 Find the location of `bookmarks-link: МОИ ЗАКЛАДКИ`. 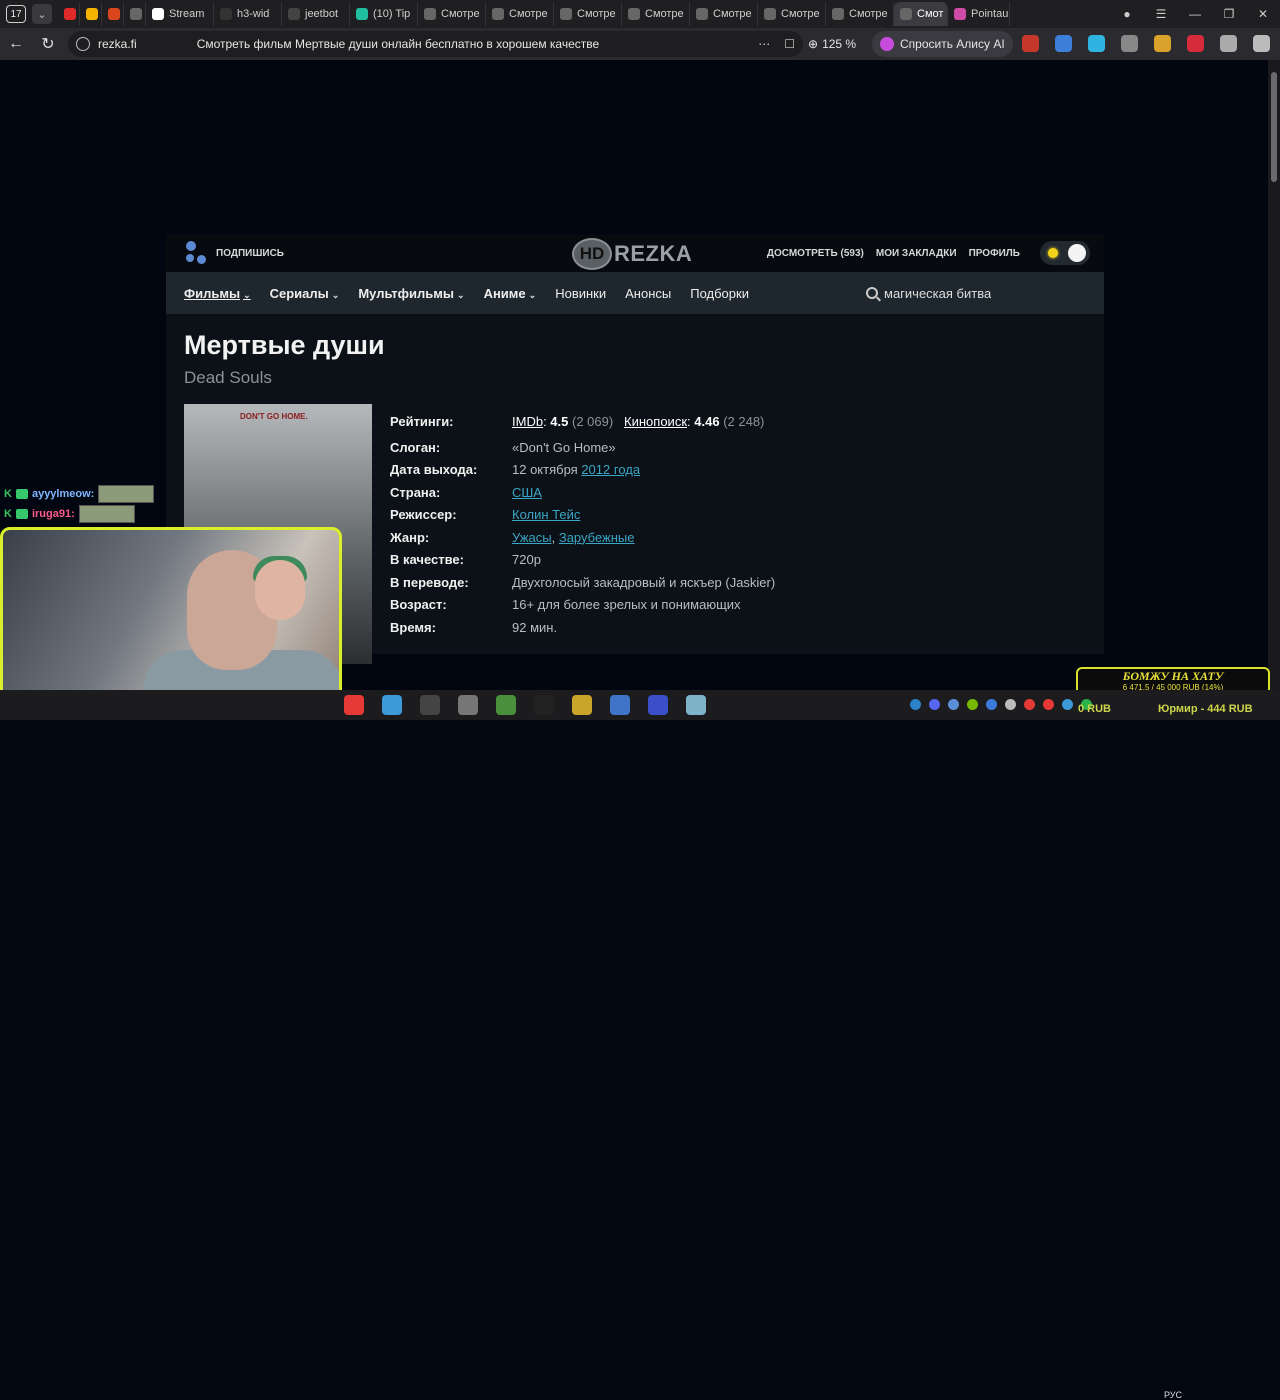

bookmarks-link: МОИ ЗАКЛАДКИ is located at coordinates (916, 253).